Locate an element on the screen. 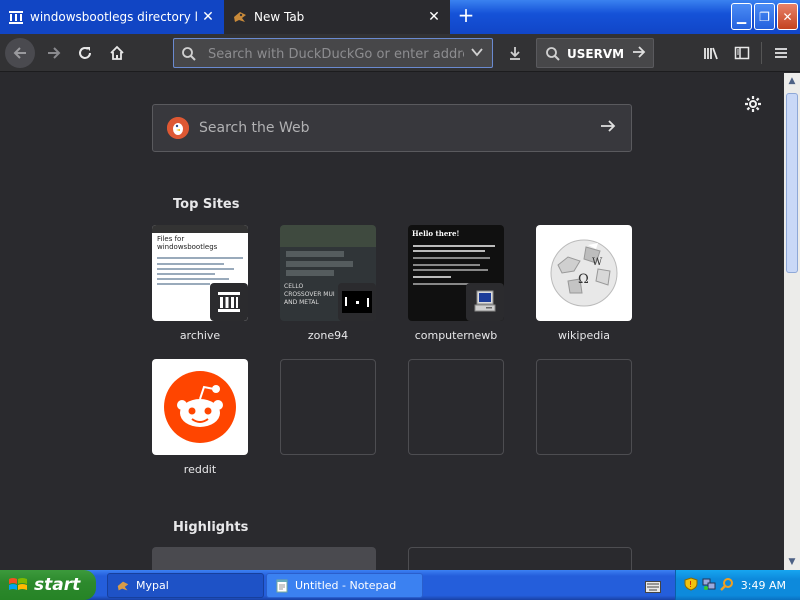  reload-button is located at coordinates (85, 53).